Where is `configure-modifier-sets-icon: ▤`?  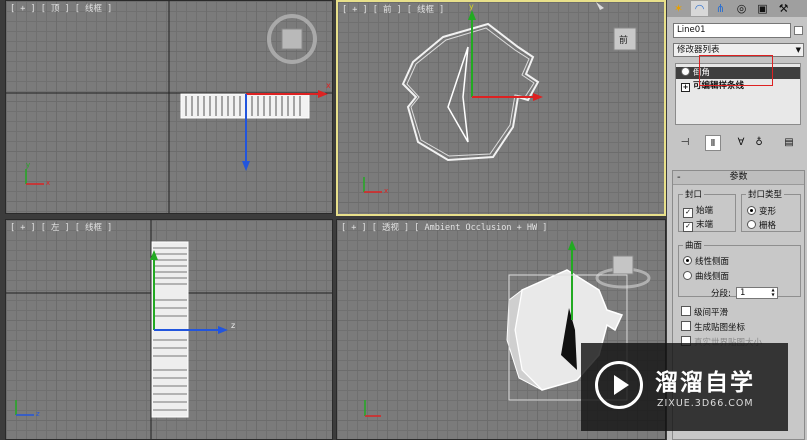
configure-modifier-sets-icon: ▤ is located at coordinates (789, 143).